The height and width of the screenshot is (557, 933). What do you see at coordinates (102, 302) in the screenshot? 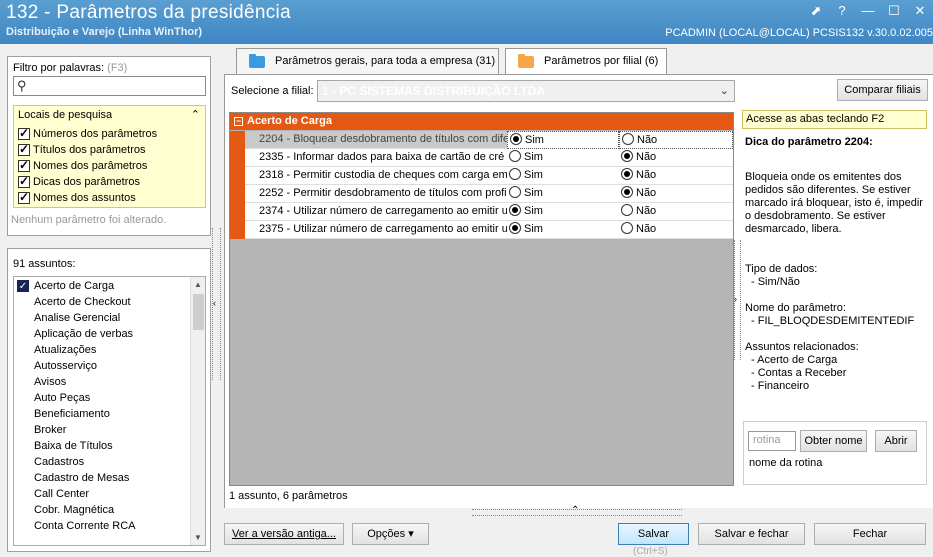
I see `assunto-list-item: Acerto de Checkout` at bounding box center [102, 302].